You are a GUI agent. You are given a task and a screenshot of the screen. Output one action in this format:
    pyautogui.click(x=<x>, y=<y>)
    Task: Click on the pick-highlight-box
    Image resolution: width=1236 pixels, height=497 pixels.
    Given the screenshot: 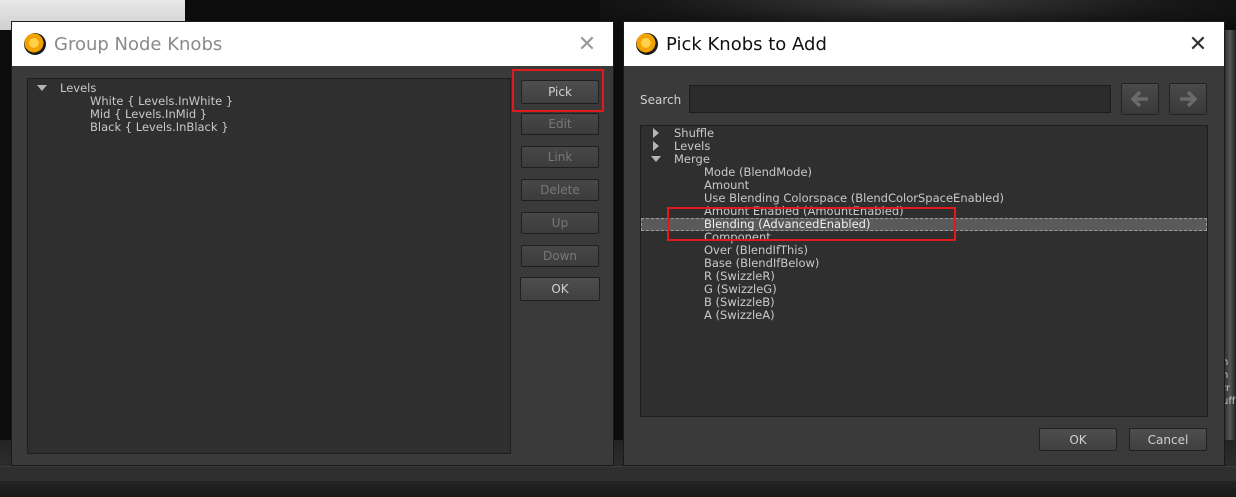 What is the action you would take?
    pyautogui.click(x=558, y=90)
    